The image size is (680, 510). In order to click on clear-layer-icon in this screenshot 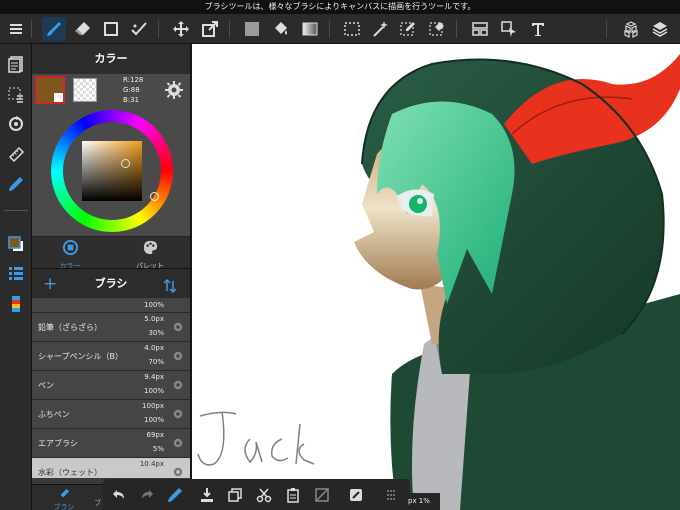, I will do `click(322, 495)`.